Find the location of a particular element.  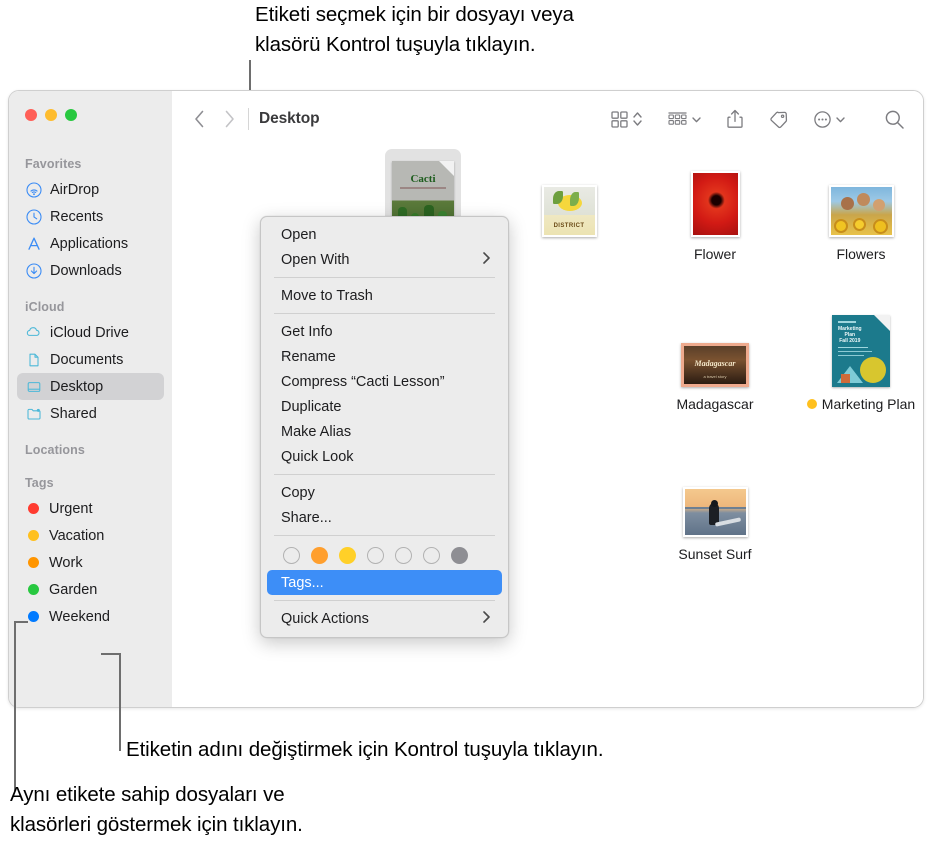

sidebar-section-icloud: iCloud is located at coordinates (45, 307).